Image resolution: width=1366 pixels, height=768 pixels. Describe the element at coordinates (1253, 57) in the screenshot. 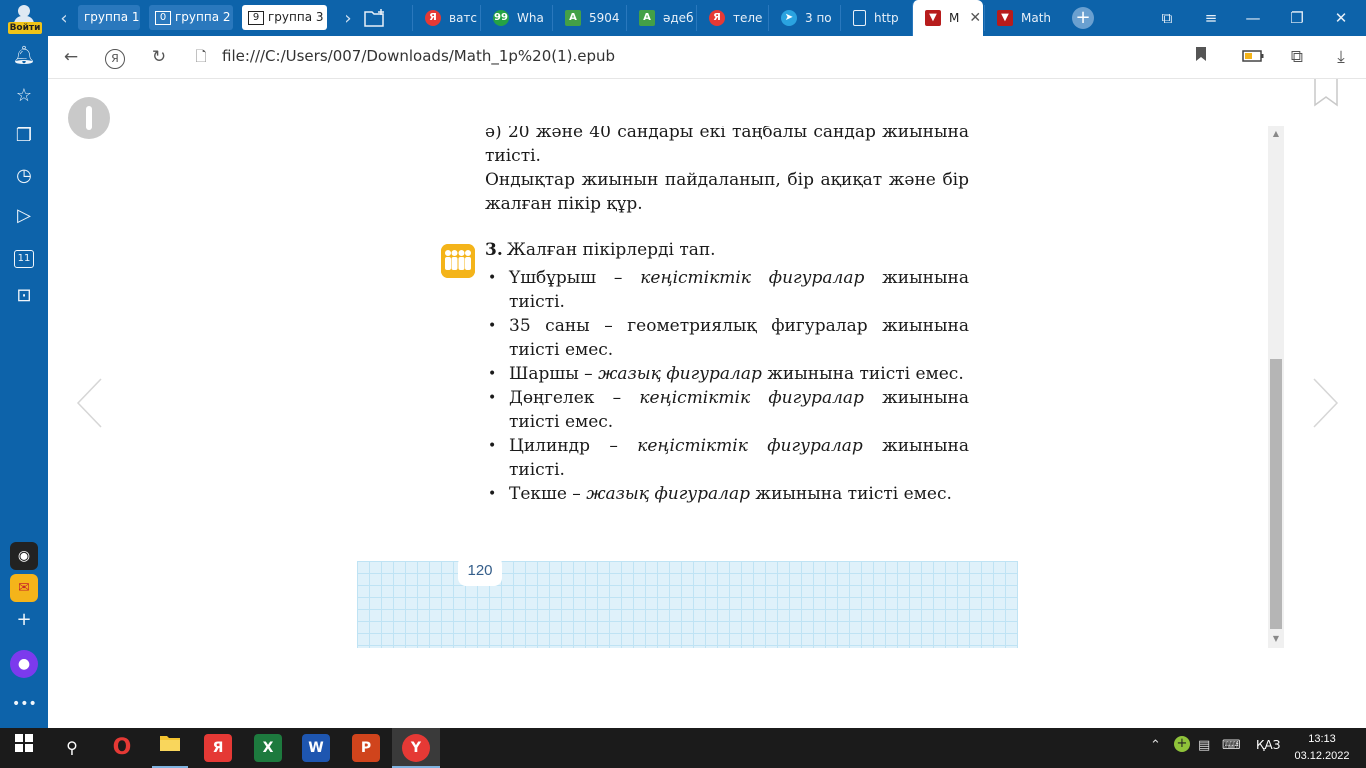

I see `battery-saver-icon` at that location.